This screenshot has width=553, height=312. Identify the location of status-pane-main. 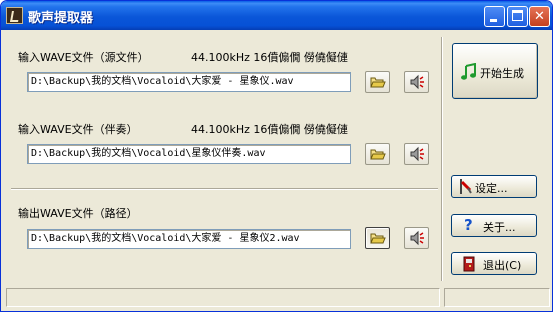
(223, 297).